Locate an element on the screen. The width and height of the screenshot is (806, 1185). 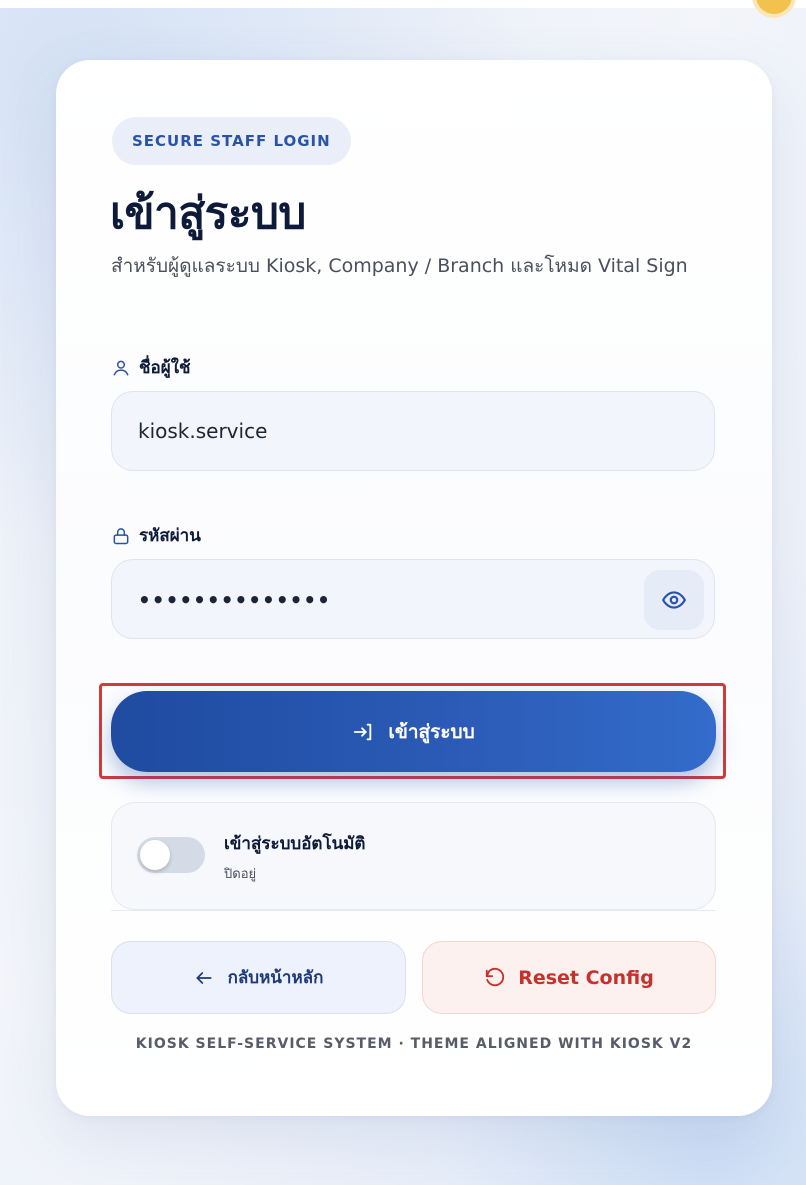
secure-login-badge: SECURE STAFF LOGIN is located at coordinates (231, 141).